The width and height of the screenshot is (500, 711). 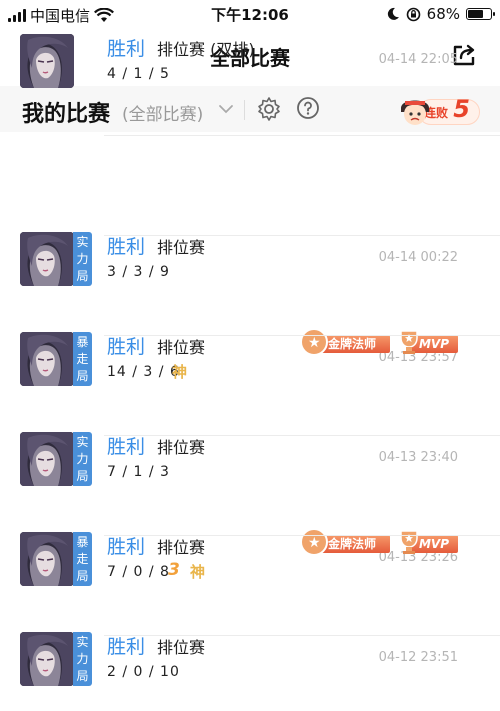 What do you see at coordinates (138, 74) in the screenshot?
I see `match-kda: 4 / 1 / 5` at bounding box center [138, 74].